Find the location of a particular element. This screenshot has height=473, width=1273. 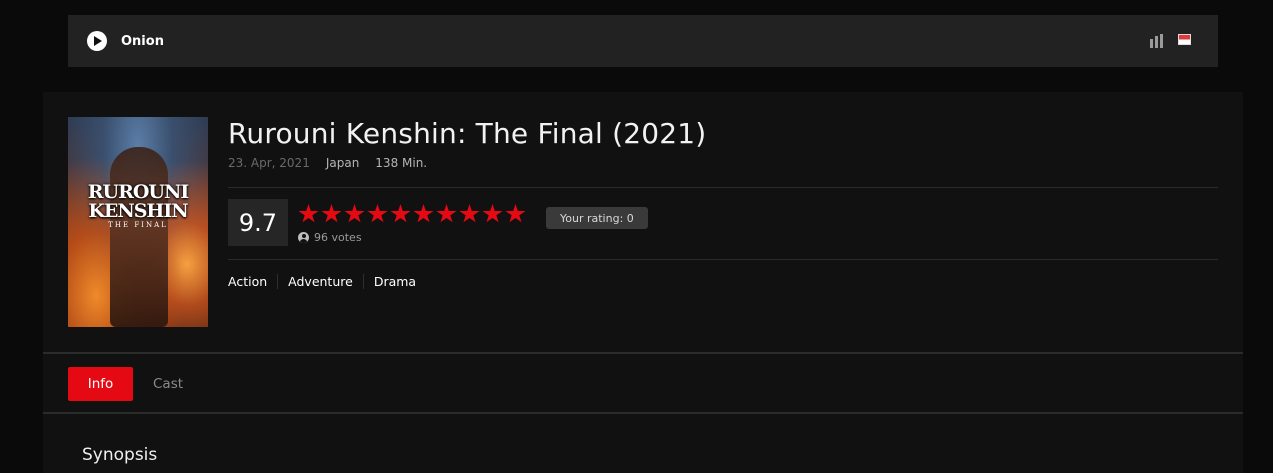

top-right-controls is located at coordinates (1174, 40).